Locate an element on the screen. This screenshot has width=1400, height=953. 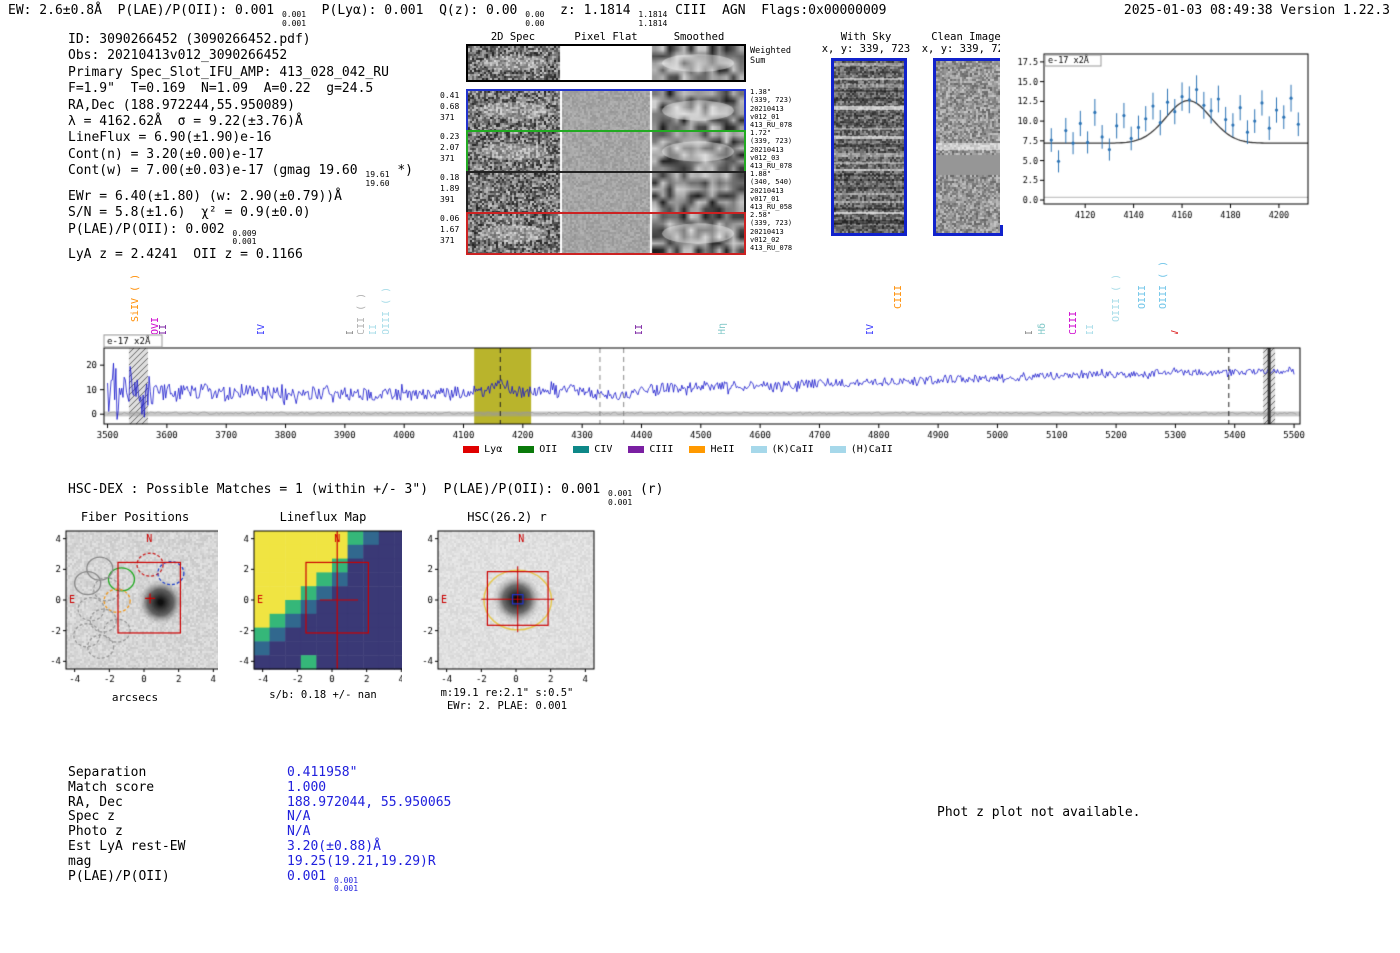
legend-label: Lyα is located at coordinates (493, 449).